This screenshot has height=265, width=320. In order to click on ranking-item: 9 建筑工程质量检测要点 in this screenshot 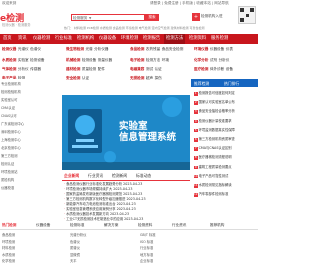, I will do `click(213, 167)`.